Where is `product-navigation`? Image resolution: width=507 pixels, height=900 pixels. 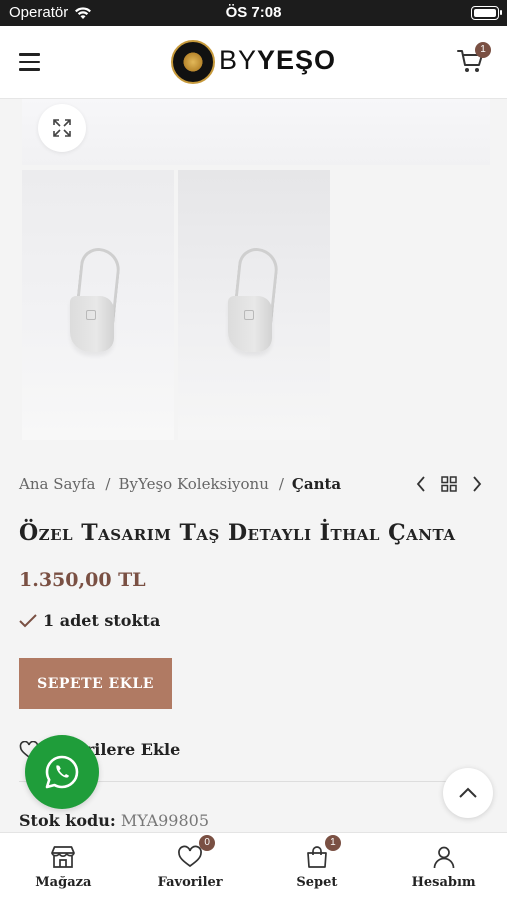 product-navigation is located at coordinates (449, 484).